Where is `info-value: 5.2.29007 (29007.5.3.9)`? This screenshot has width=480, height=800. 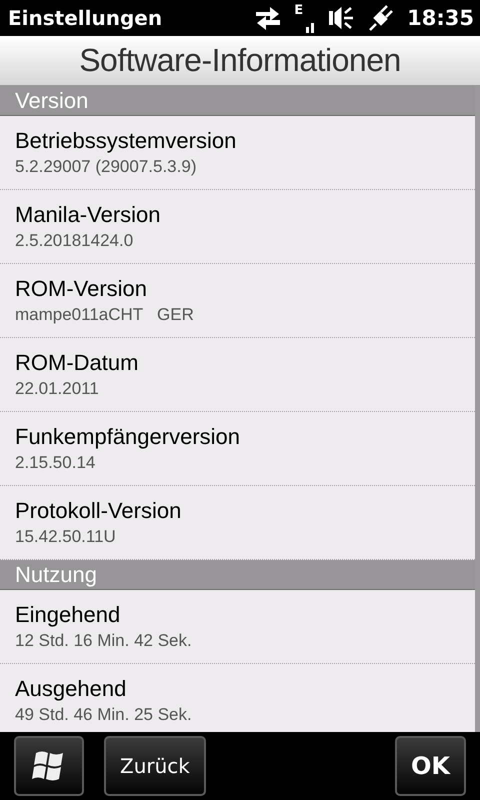 info-value: 5.2.29007 (29007.5.3.9) is located at coordinates (106, 167).